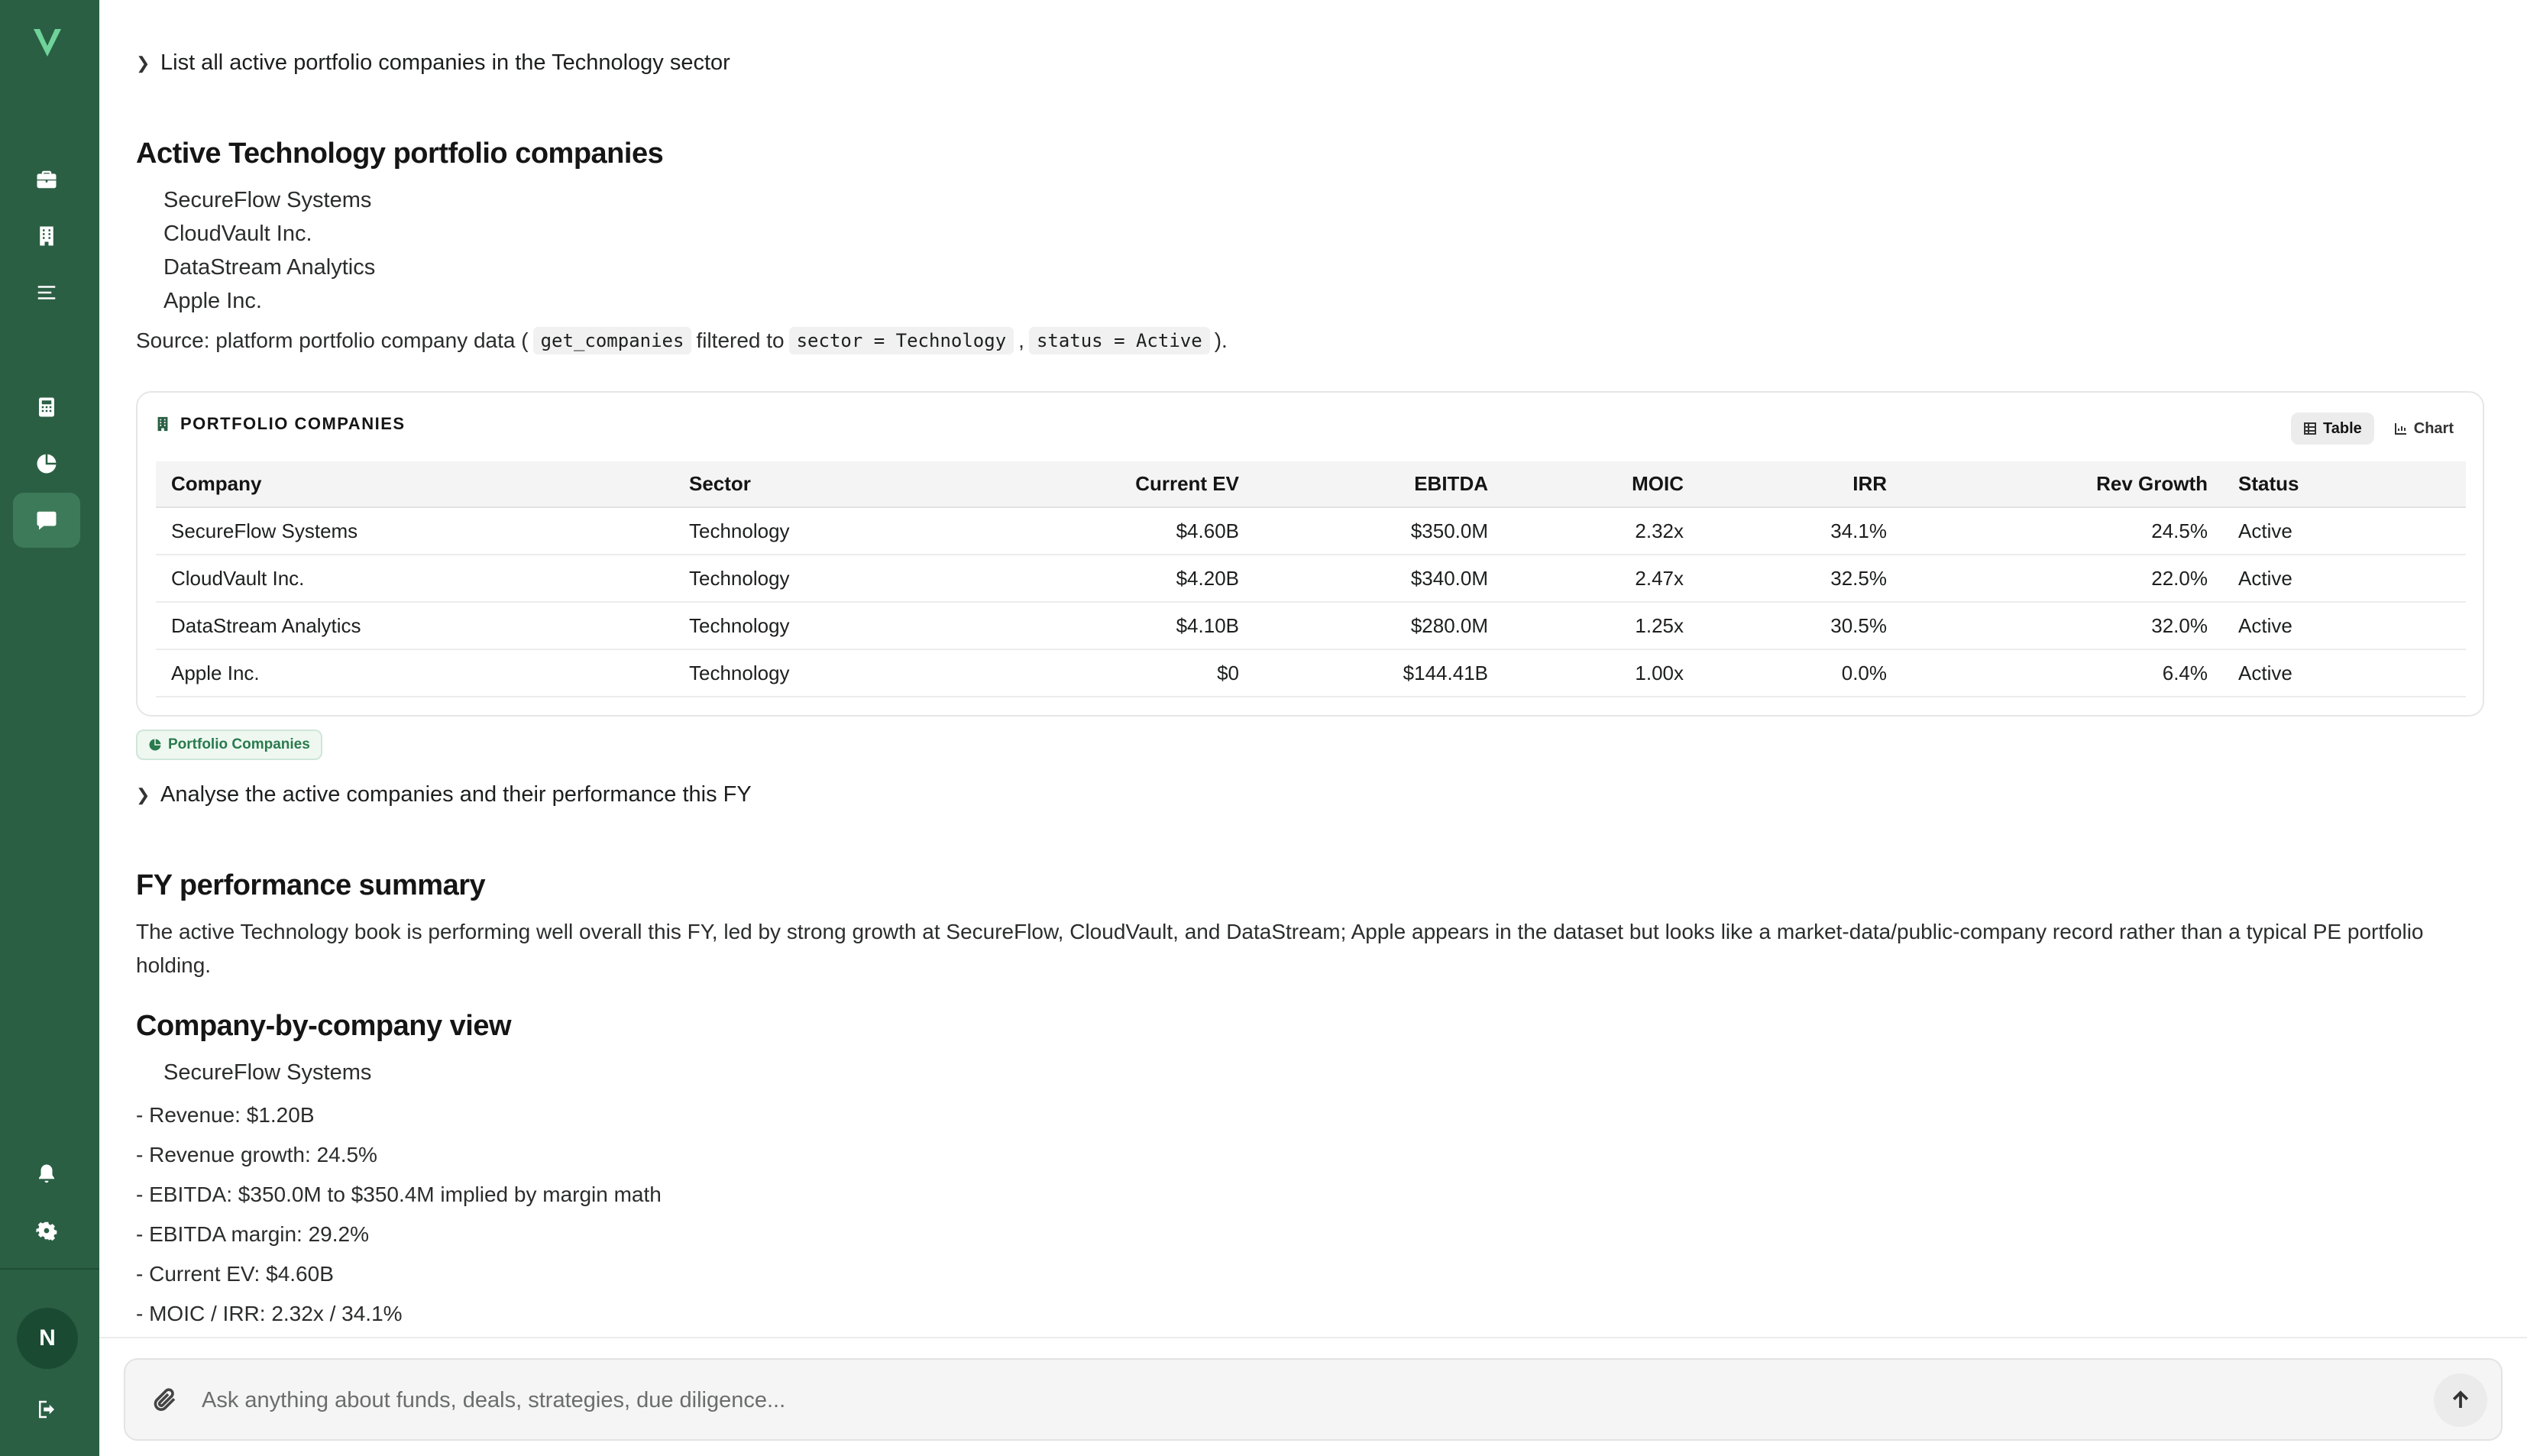  I want to click on source-badge: Portfolio Companies, so click(229, 745).